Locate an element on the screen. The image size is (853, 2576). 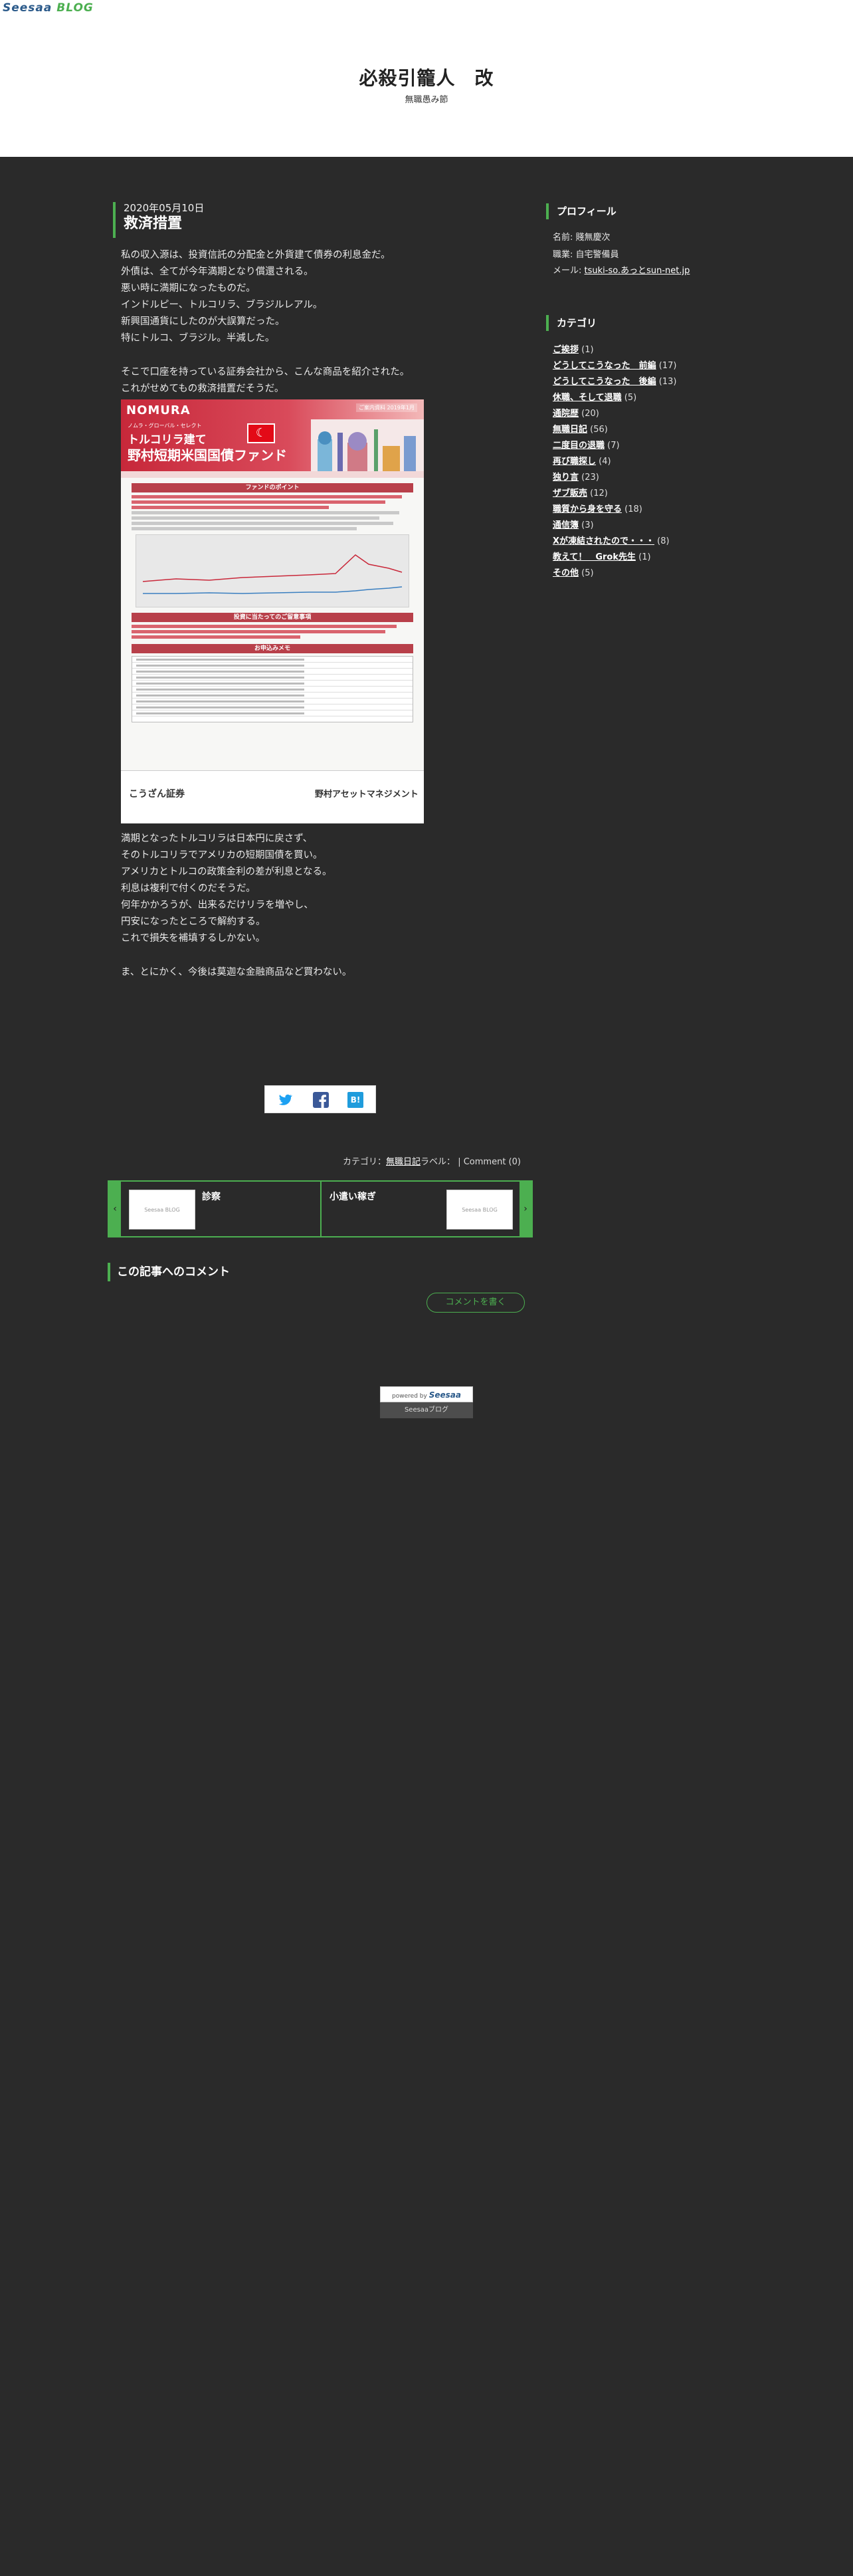
post-line: 私の収入源は、投資信託の分配金と外貨建て債券の利息金だ。 is located at coordinates (256, 255).